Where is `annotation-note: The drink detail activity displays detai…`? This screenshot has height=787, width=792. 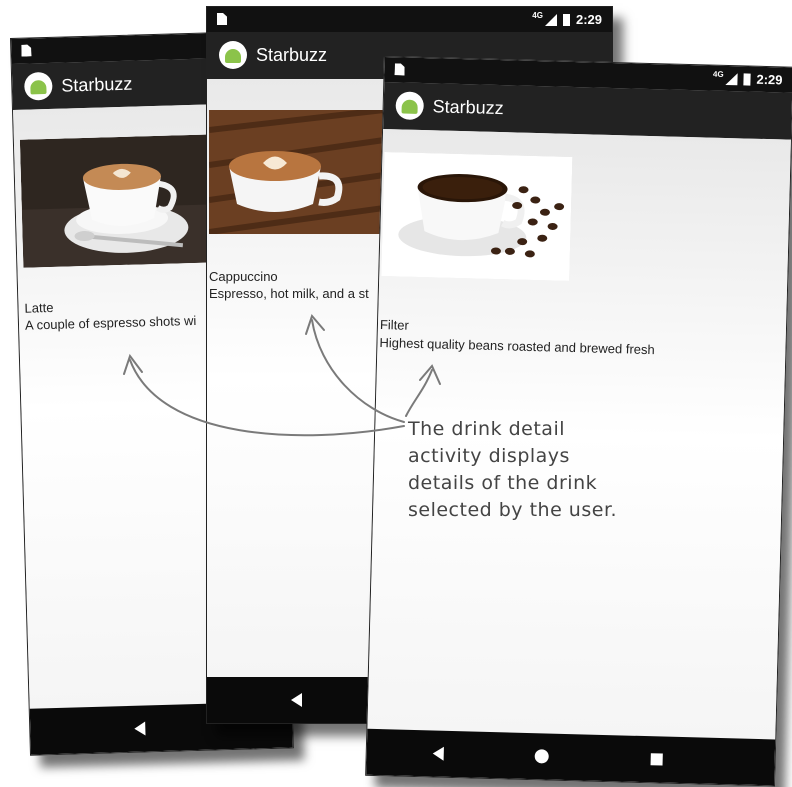
annotation-note: The drink detail activity displays detai… is located at coordinates (538, 470).